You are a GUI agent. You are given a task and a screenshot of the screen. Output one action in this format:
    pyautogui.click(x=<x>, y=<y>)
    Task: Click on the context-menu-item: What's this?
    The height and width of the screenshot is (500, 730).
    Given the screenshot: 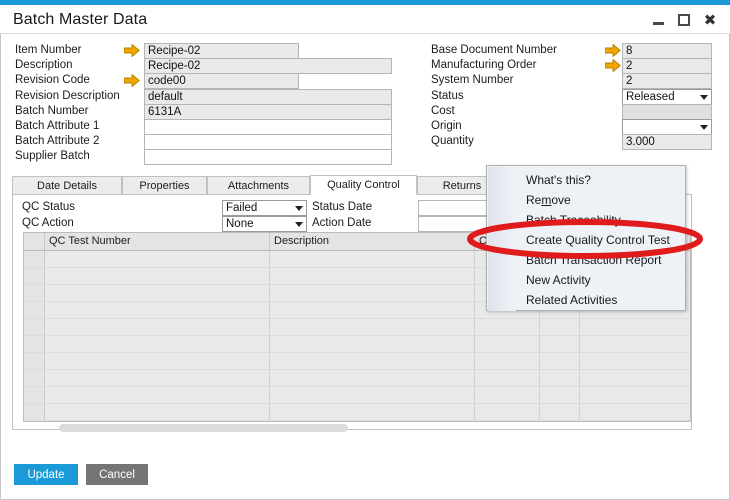 What is the action you would take?
    pyautogui.click(x=601, y=180)
    